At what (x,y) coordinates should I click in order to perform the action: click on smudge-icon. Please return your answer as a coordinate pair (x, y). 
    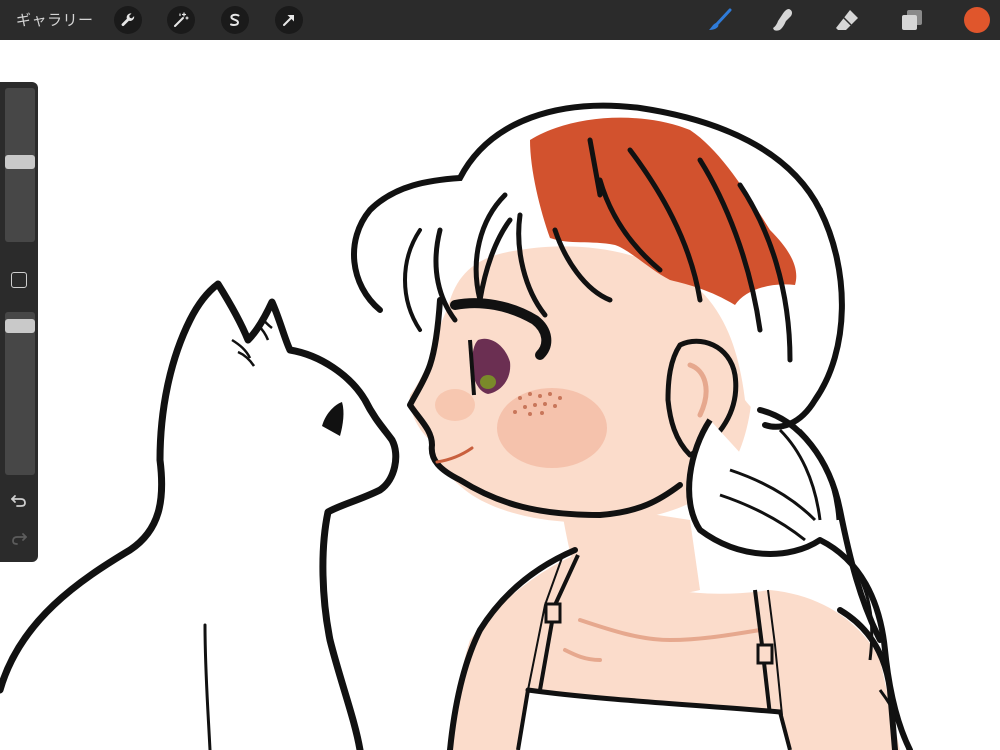
    Looking at the image, I should click on (783, 20).